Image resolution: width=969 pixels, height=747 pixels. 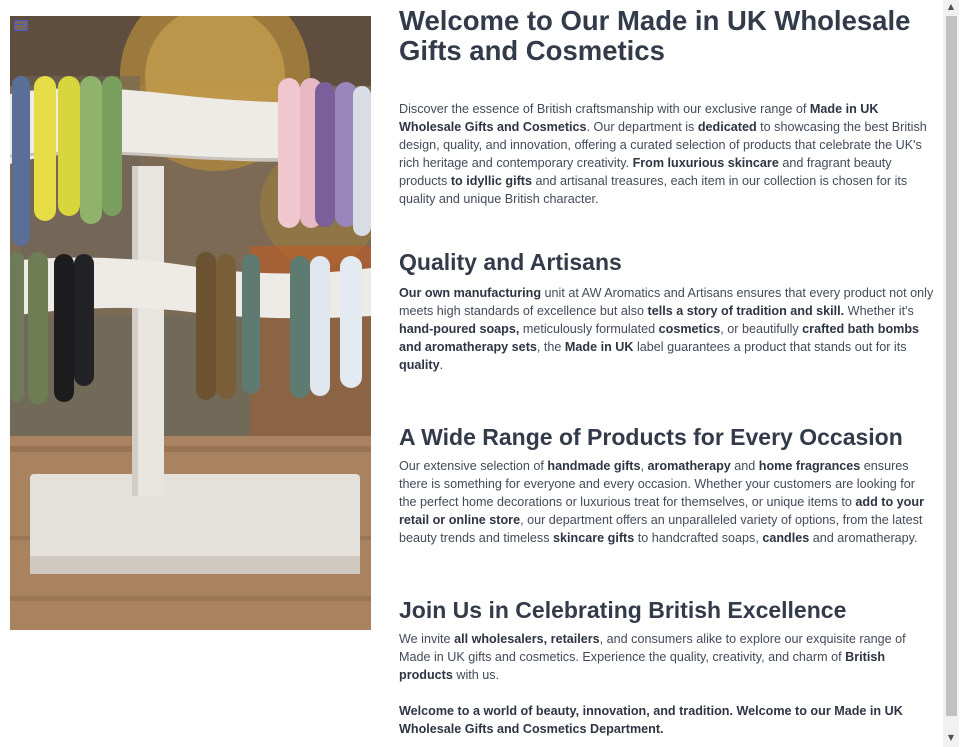 I want to click on scroll-down-icon: ▼, so click(x=951, y=738).